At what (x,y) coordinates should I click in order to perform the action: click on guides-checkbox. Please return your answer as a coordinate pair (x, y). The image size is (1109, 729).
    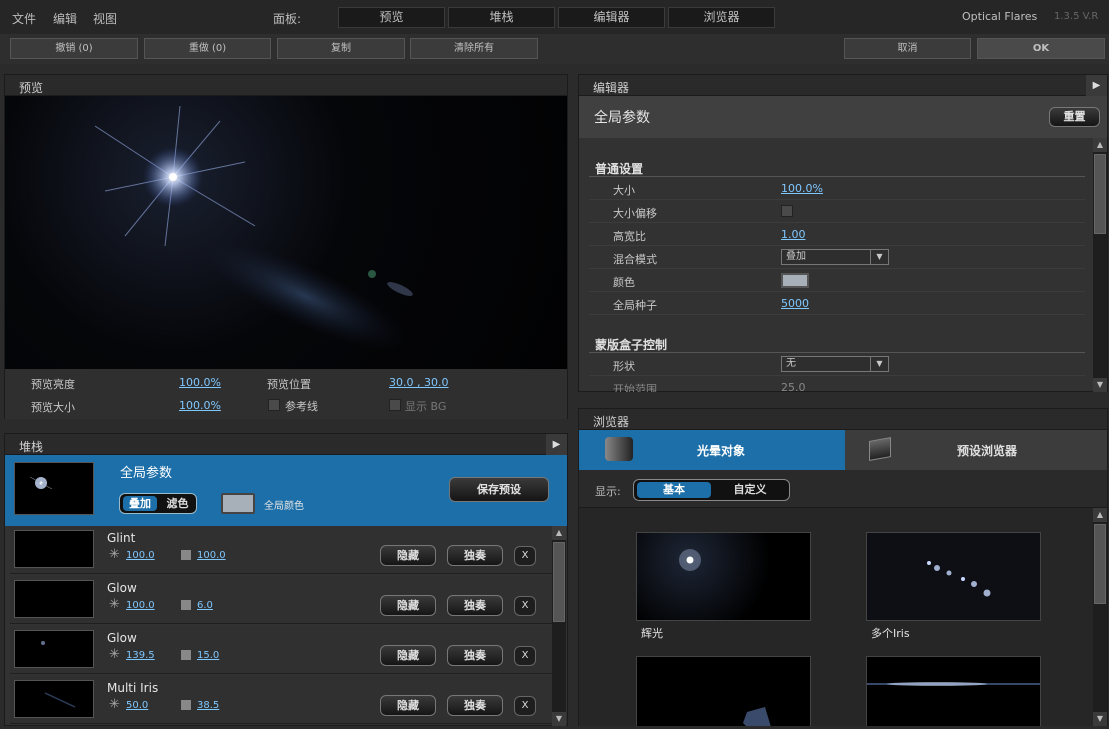
    Looking at the image, I should click on (274, 405).